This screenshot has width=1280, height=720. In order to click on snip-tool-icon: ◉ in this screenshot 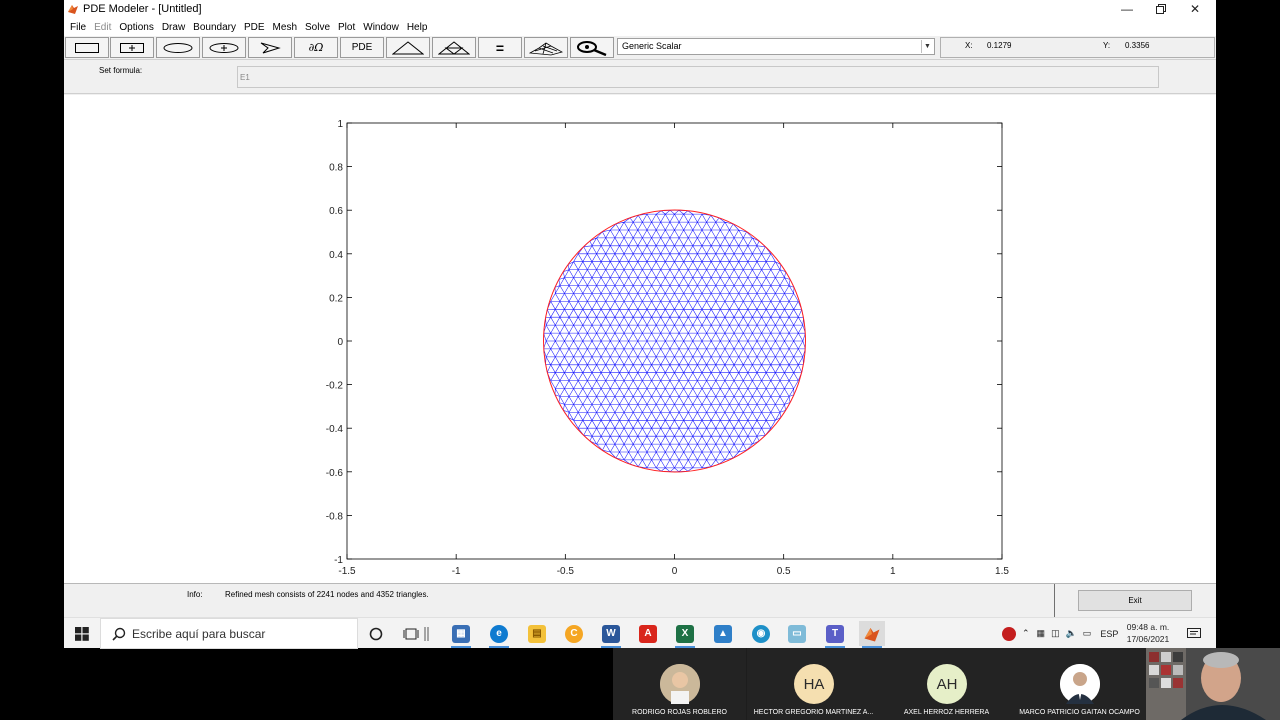, I will do `click(761, 633)`.